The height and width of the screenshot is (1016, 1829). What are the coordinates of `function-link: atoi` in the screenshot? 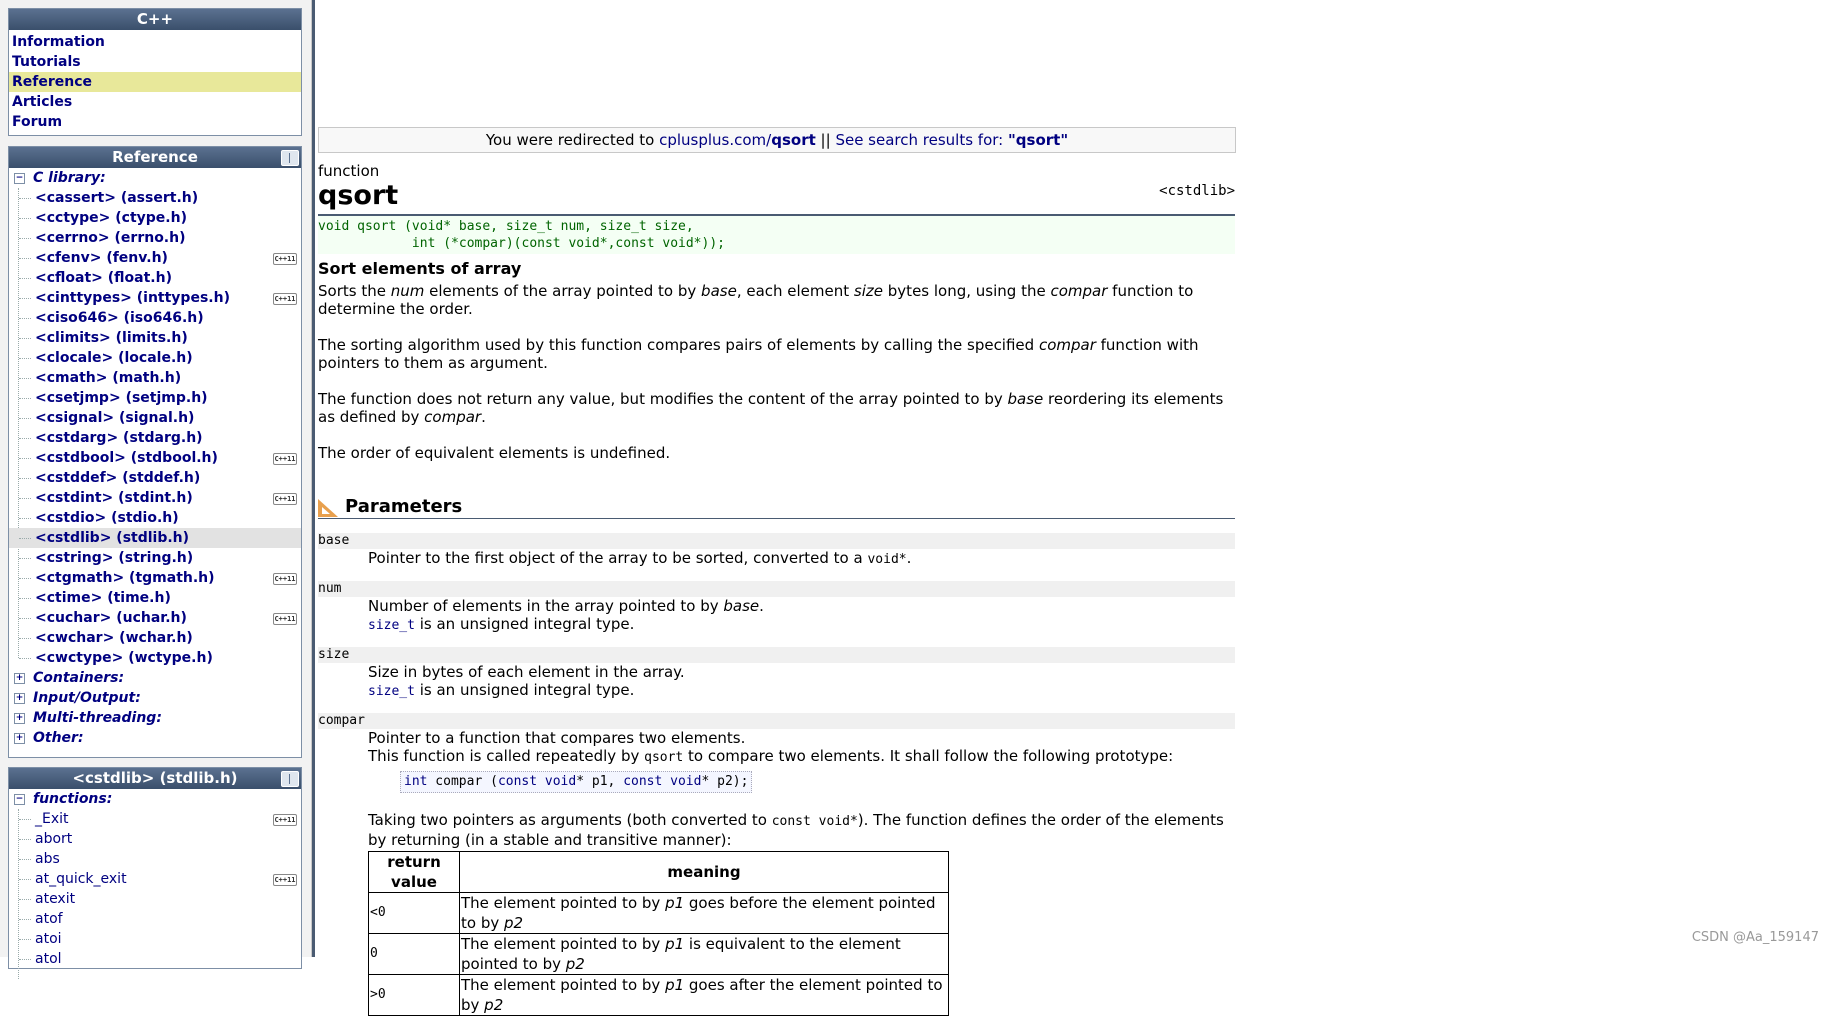 It's located at (48, 939).